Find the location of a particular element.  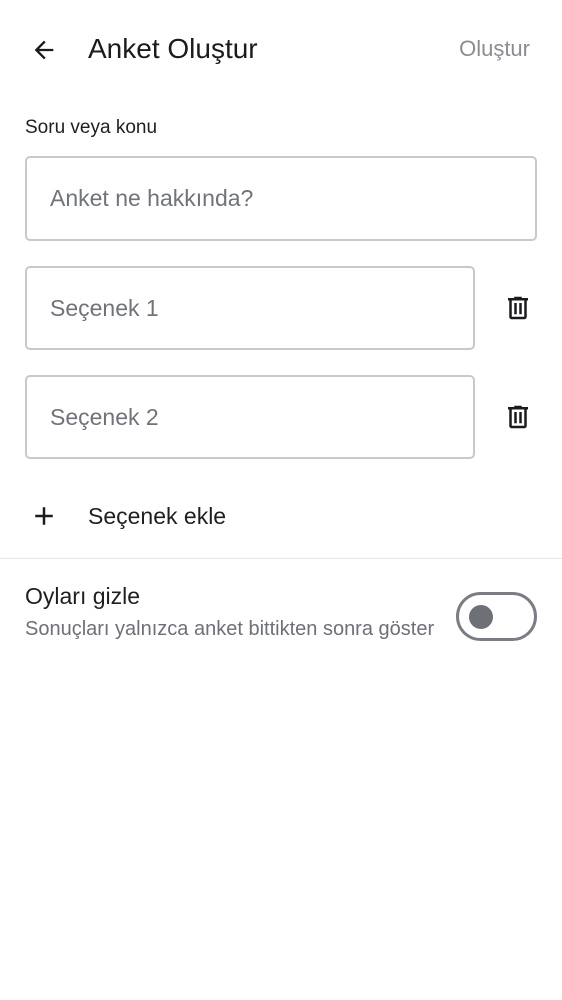

divider is located at coordinates (281, 558).